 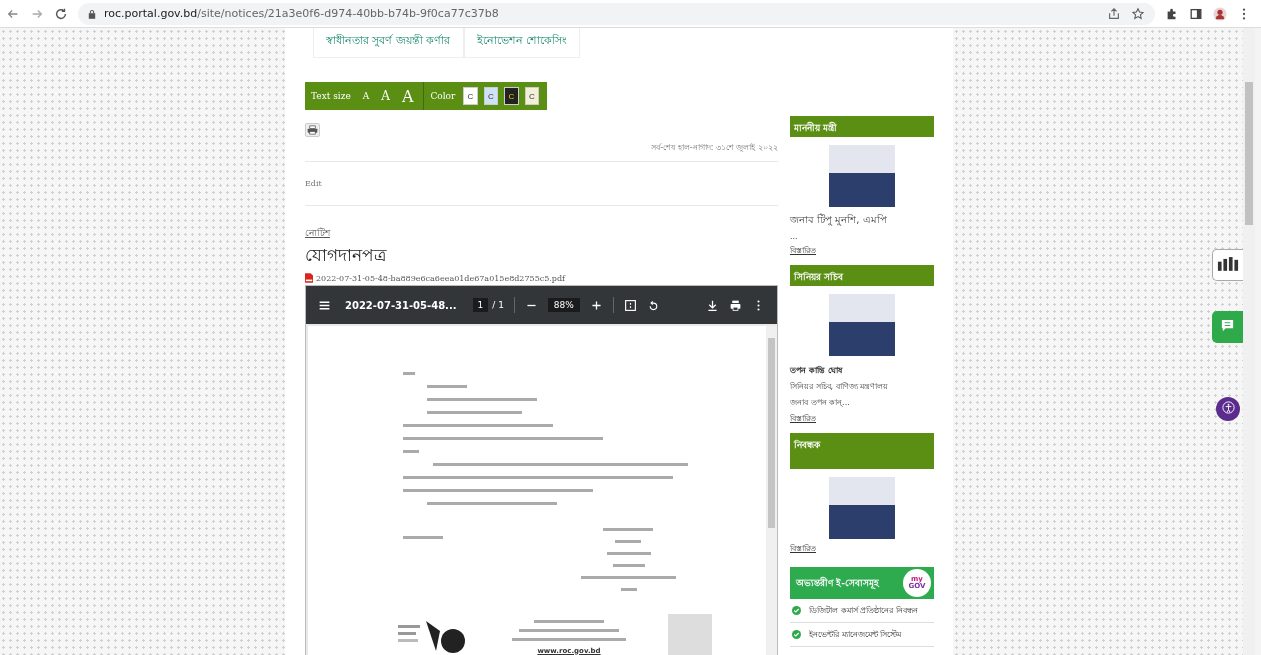 What do you see at coordinates (480, 305) in the screenshot?
I see `page-number-field: 1` at bounding box center [480, 305].